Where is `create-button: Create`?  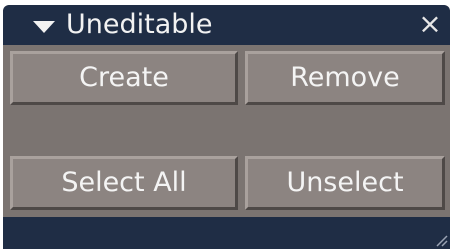 create-button: Create is located at coordinates (124, 78).